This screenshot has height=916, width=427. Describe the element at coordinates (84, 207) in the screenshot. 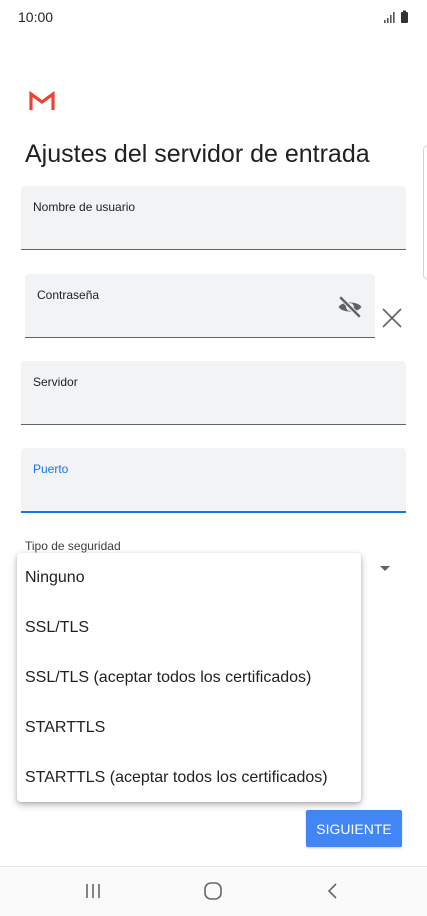

I see `username-label: Nombre de usuario` at that location.